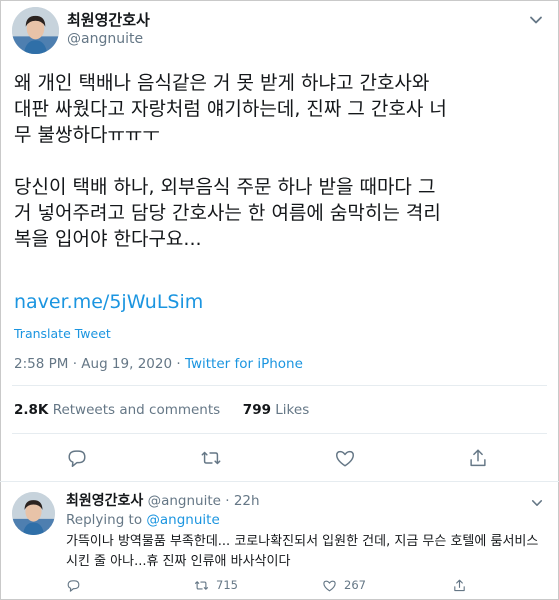 This screenshot has height=600, width=559. Describe the element at coordinates (184, 501) in the screenshot. I see `reply-author-handle: @angnuite` at that location.